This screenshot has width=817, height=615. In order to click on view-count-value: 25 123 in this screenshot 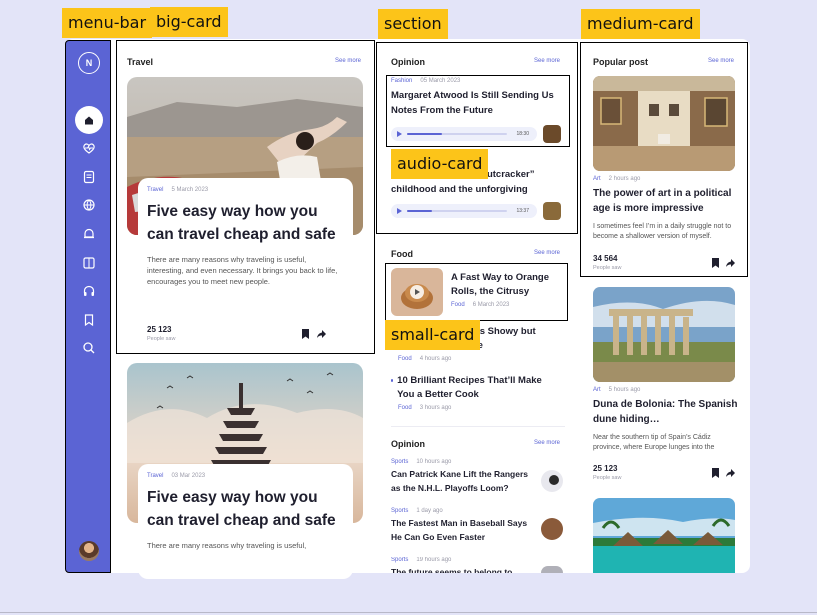, I will do `click(605, 468)`.